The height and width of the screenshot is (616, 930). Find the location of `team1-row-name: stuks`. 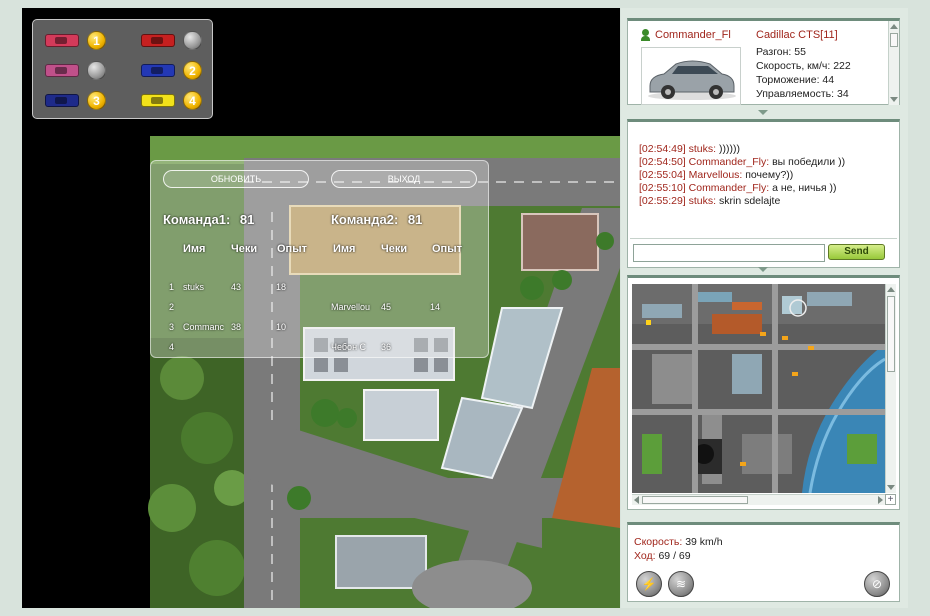

team1-row-name: stuks is located at coordinates (194, 287).